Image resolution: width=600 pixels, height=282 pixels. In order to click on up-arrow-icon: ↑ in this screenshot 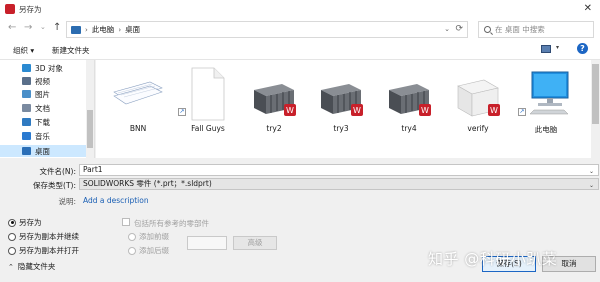, I will do `click(57, 27)`.